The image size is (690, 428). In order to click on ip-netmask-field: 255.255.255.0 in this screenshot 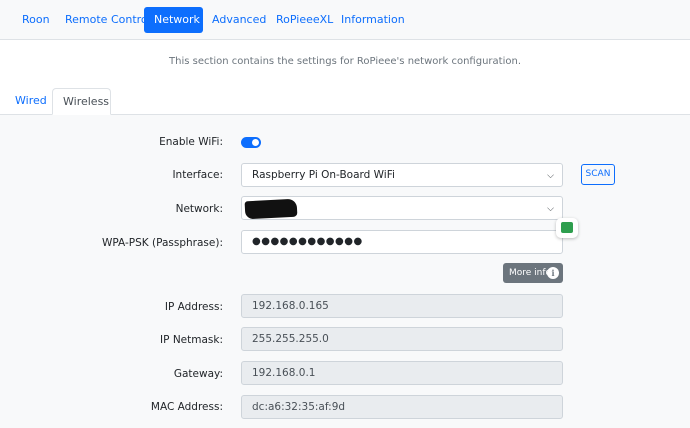, I will do `click(402, 339)`.